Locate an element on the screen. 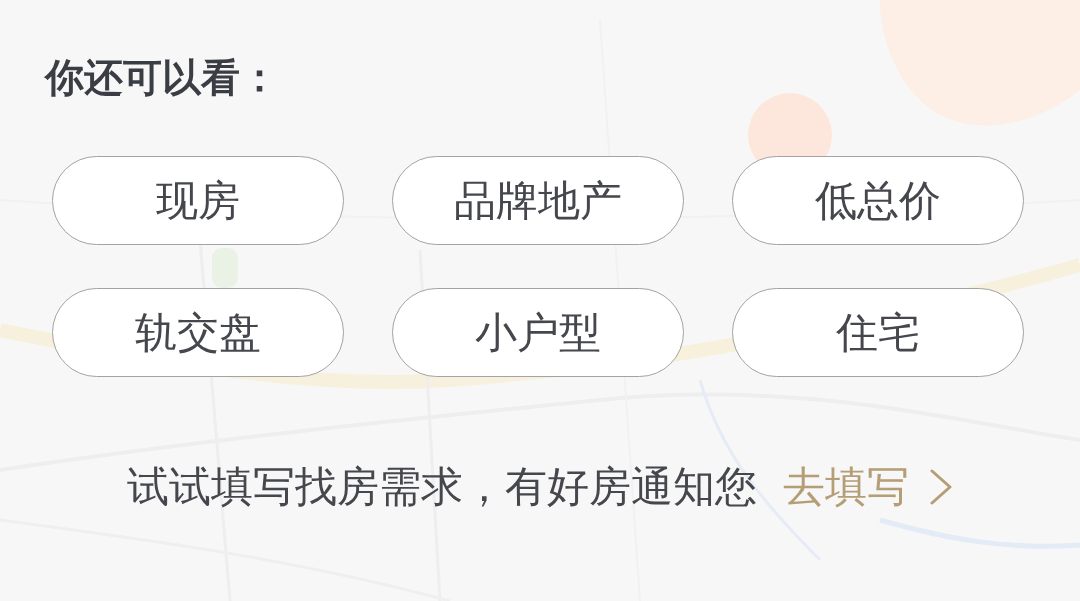 This screenshot has width=1080, height=601. filter-tag-button: 小户型 is located at coordinates (538, 332).